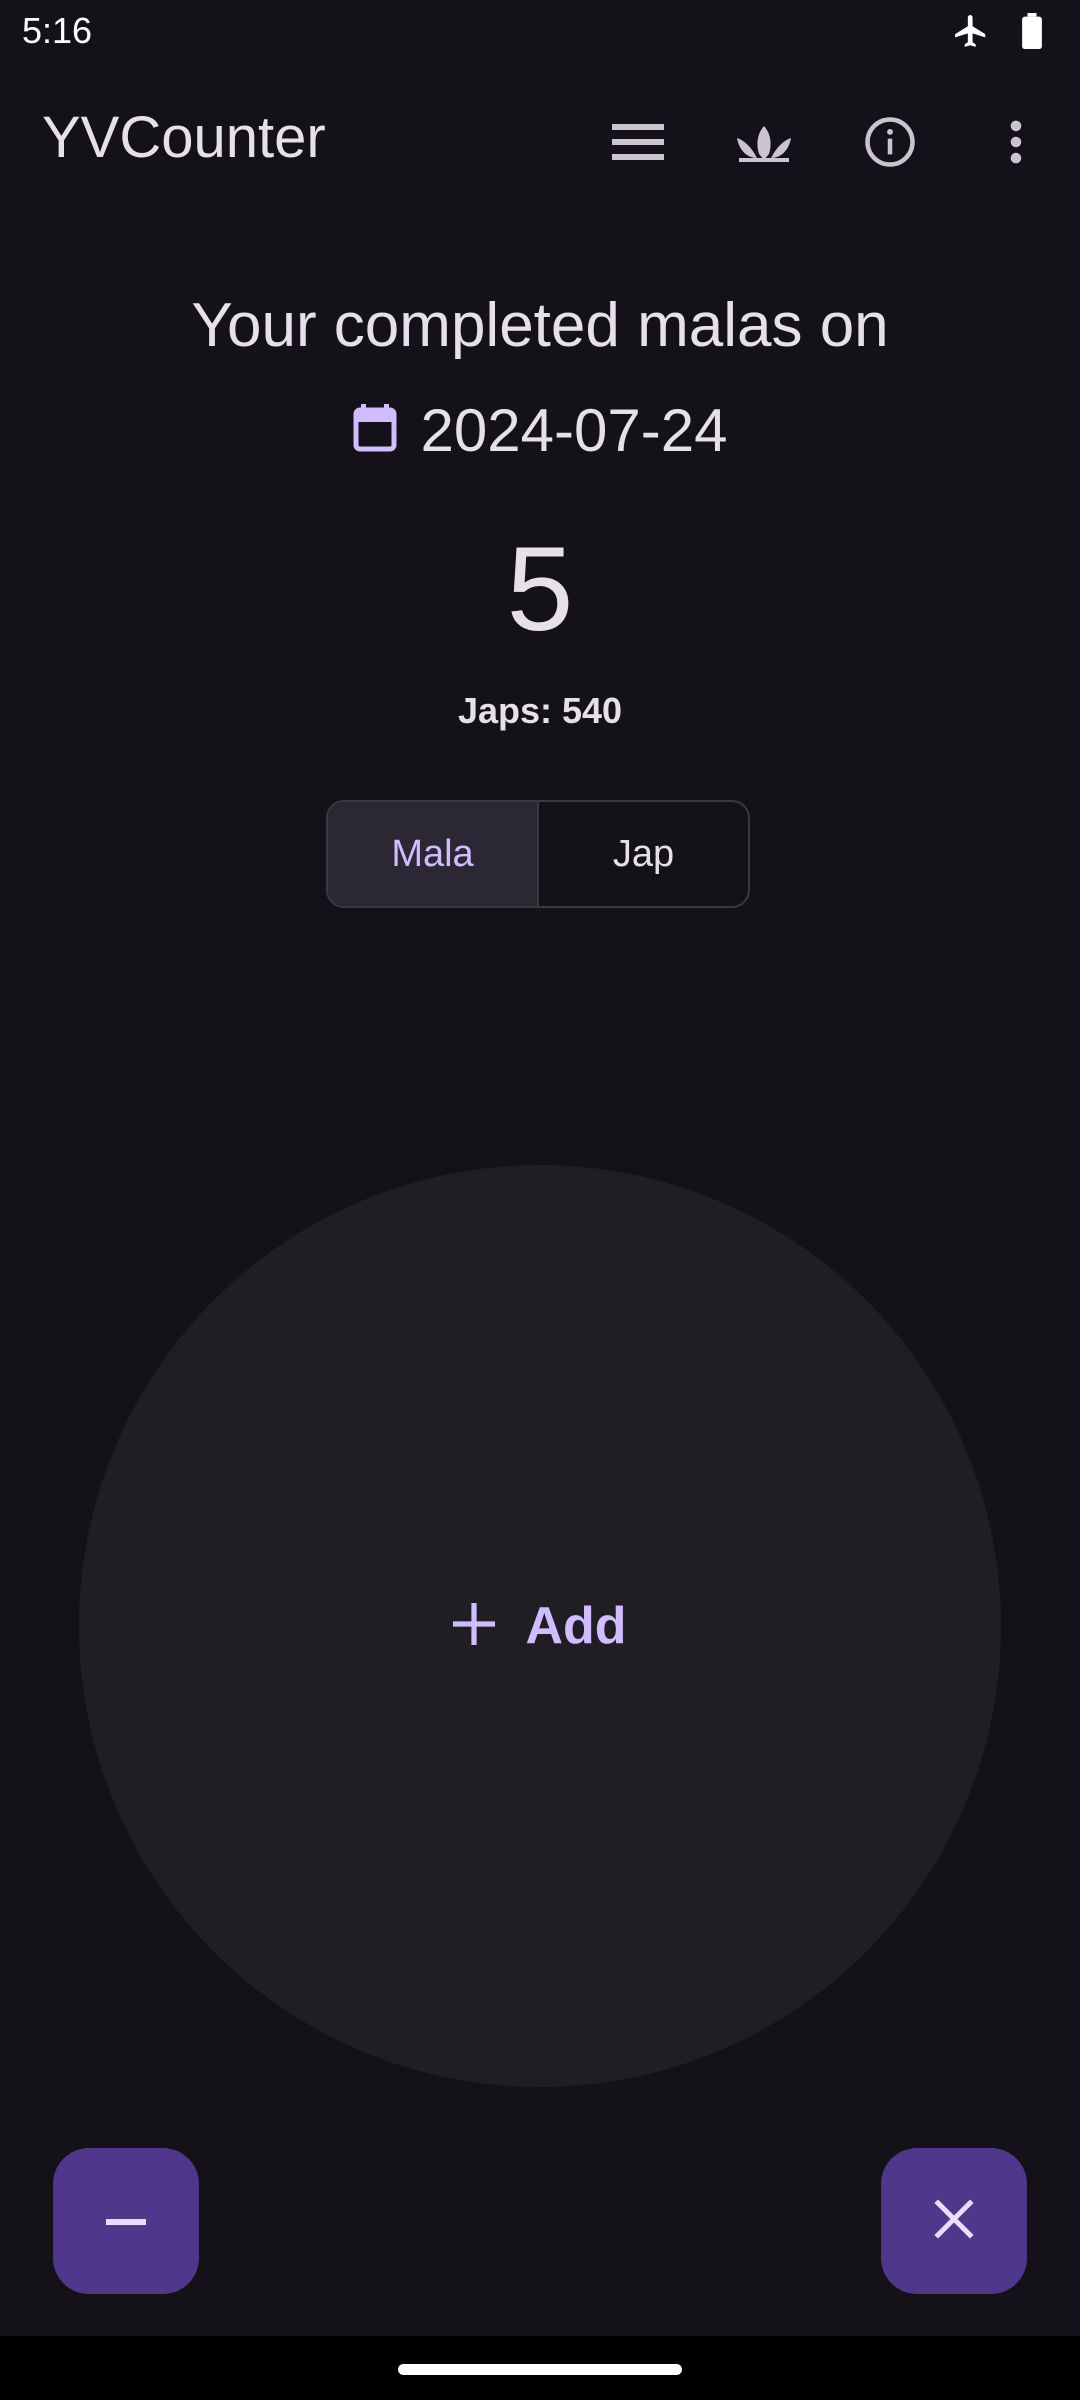  I want to click on lotus-icon, so click(764, 144).